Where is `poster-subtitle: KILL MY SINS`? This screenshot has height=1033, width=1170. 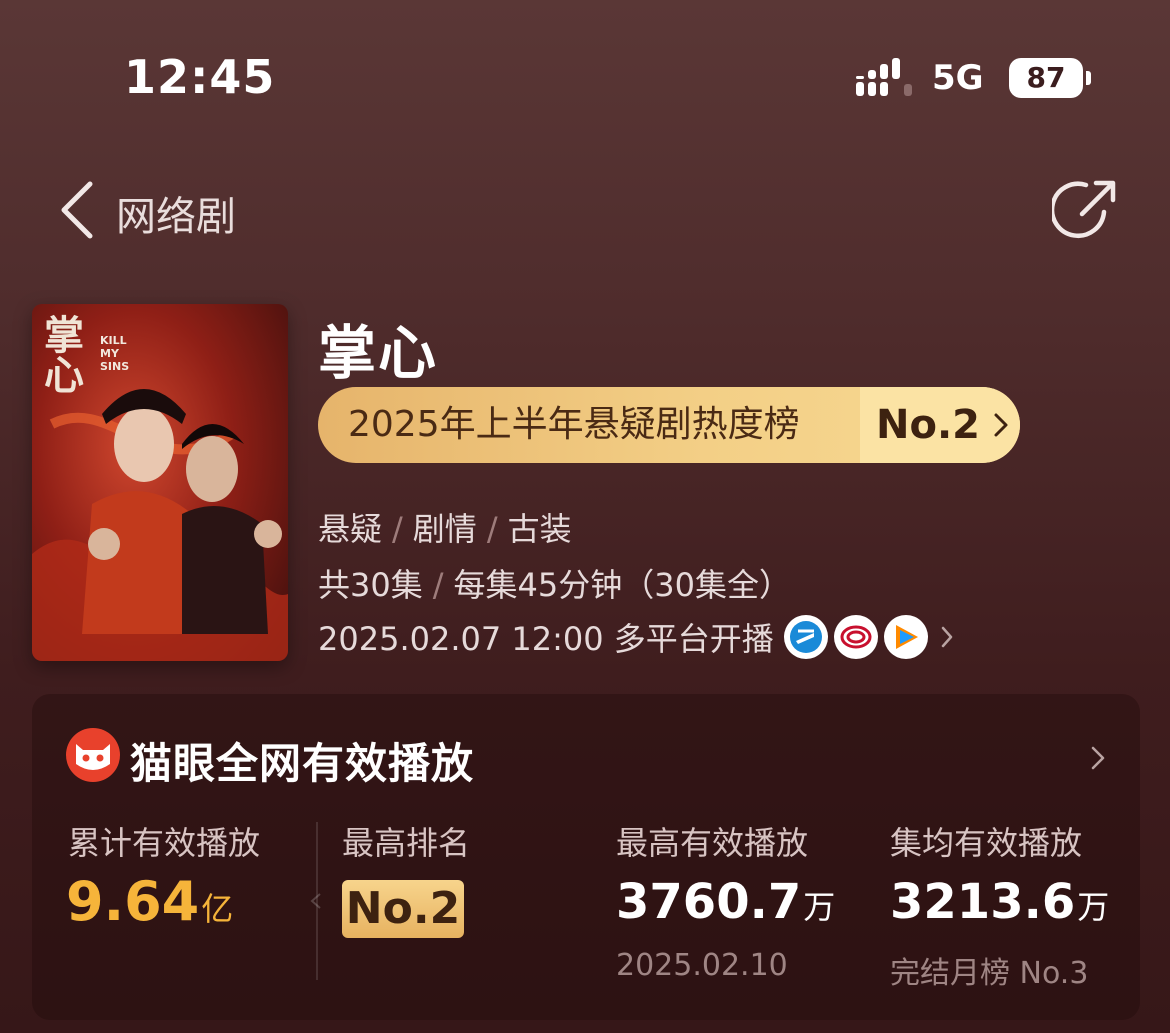 poster-subtitle: KILL MY SINS is located at coordinates (115, 353).